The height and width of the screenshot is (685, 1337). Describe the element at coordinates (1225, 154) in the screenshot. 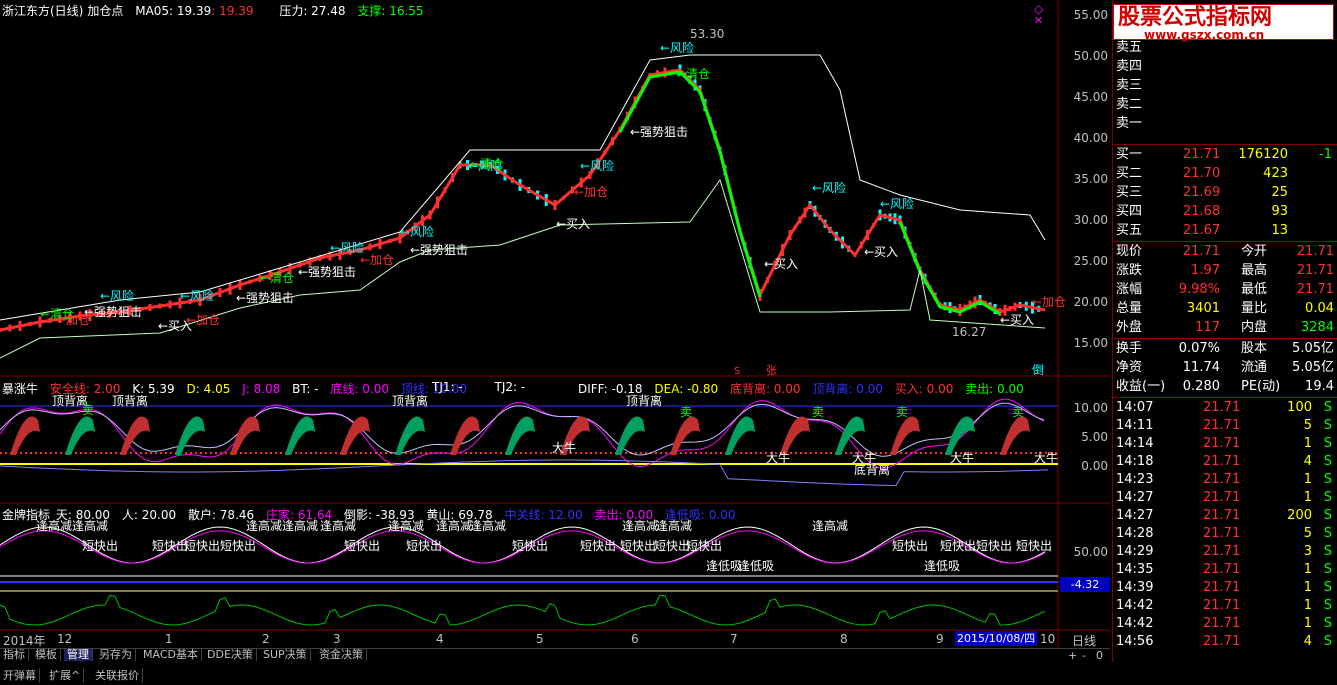

I see `buy-level-1: 买一 21.71 176120 -1` at that location.